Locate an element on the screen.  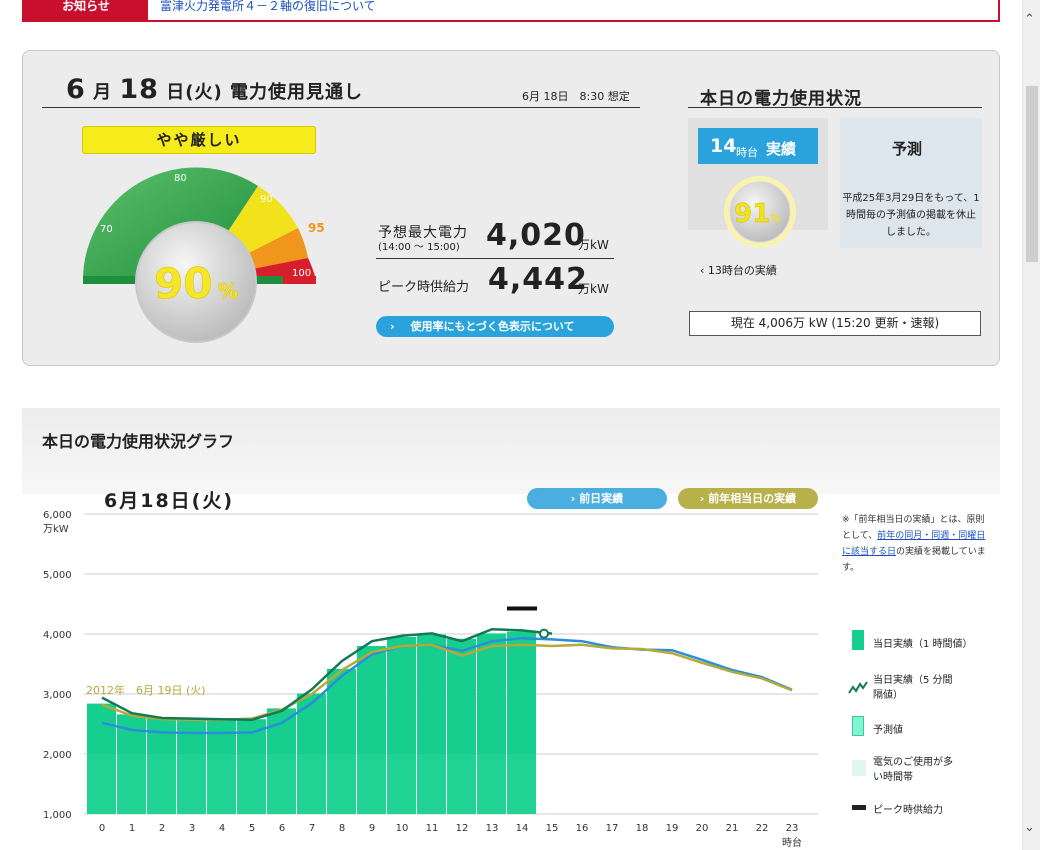
x-tick-label: 0 is located at coordinates (102, 828).